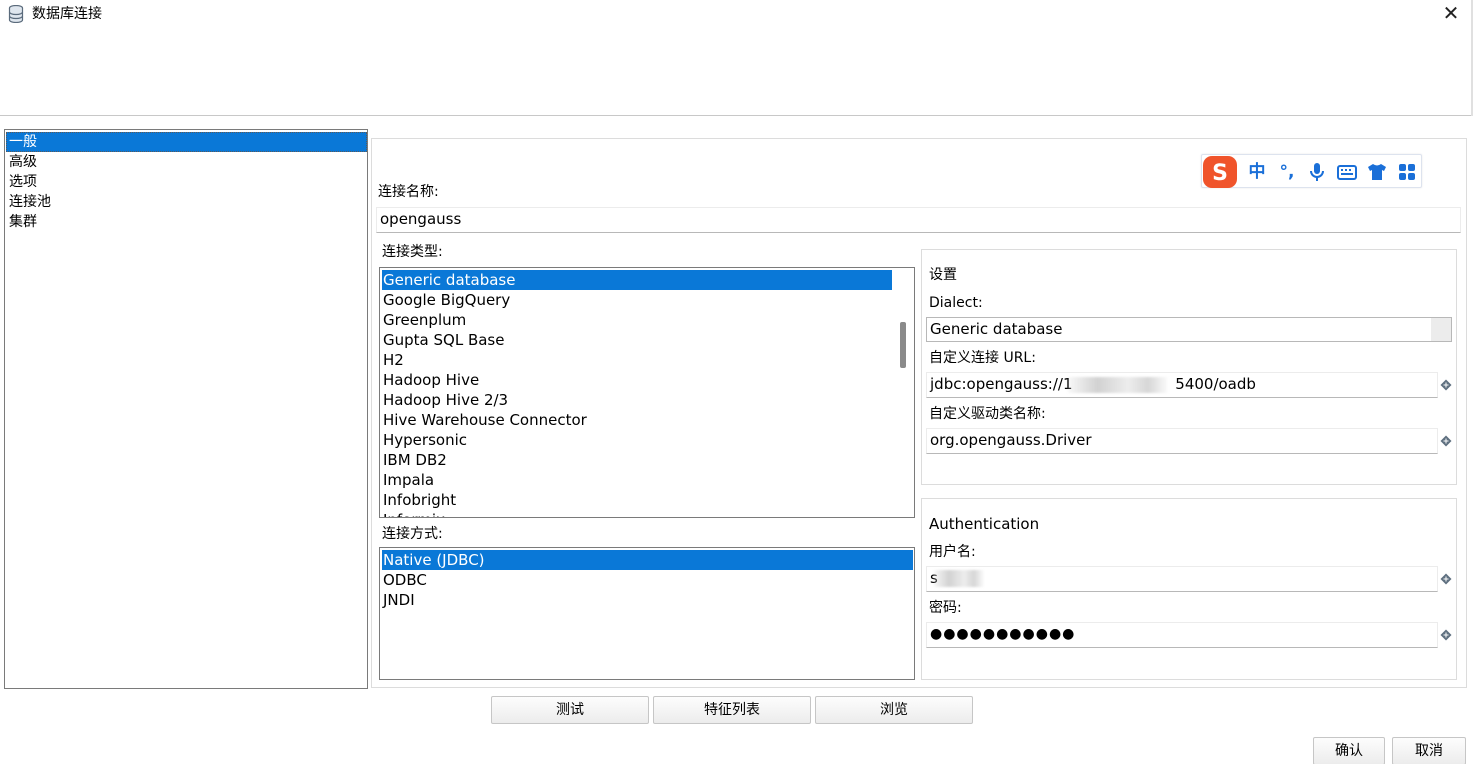  I want to click on list-item: Infobright, so click(419, 500).